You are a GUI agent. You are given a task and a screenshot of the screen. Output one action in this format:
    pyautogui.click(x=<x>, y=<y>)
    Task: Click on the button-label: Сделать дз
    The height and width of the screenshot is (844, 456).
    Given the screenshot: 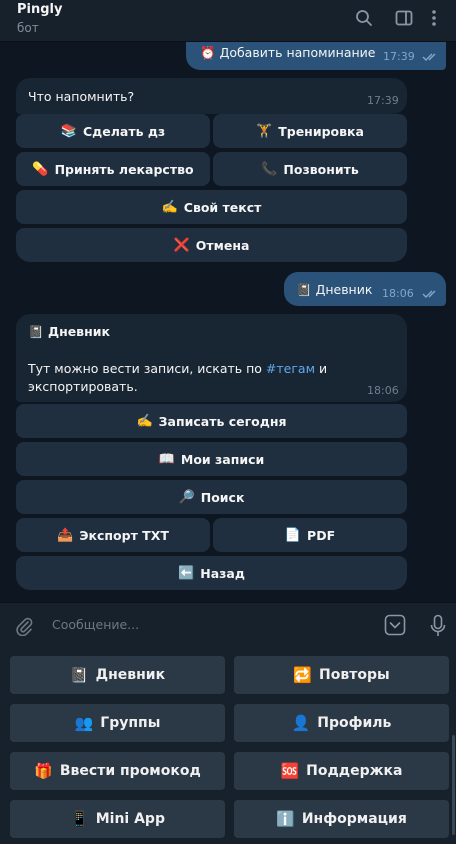 What is the action you would take?
    pyautogui.click(x=124, y=131)
    